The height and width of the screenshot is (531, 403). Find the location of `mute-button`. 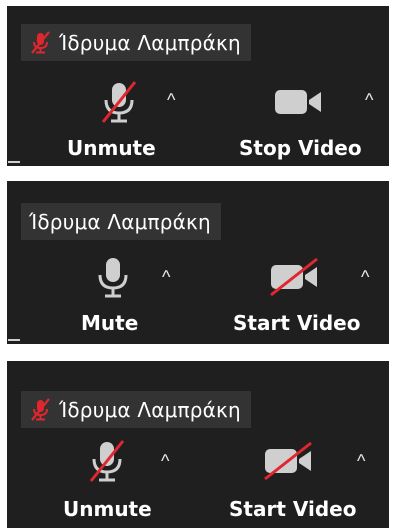

mute-button is located at coordinates (113, 278).